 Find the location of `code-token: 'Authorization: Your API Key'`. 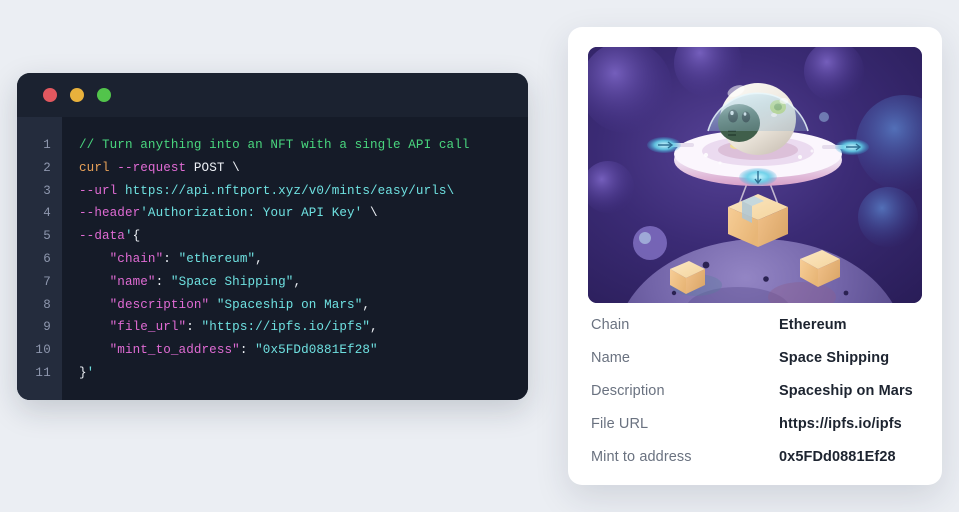

code-token: 'Authorization: Your API Key' is located at coordinates (255, 213).